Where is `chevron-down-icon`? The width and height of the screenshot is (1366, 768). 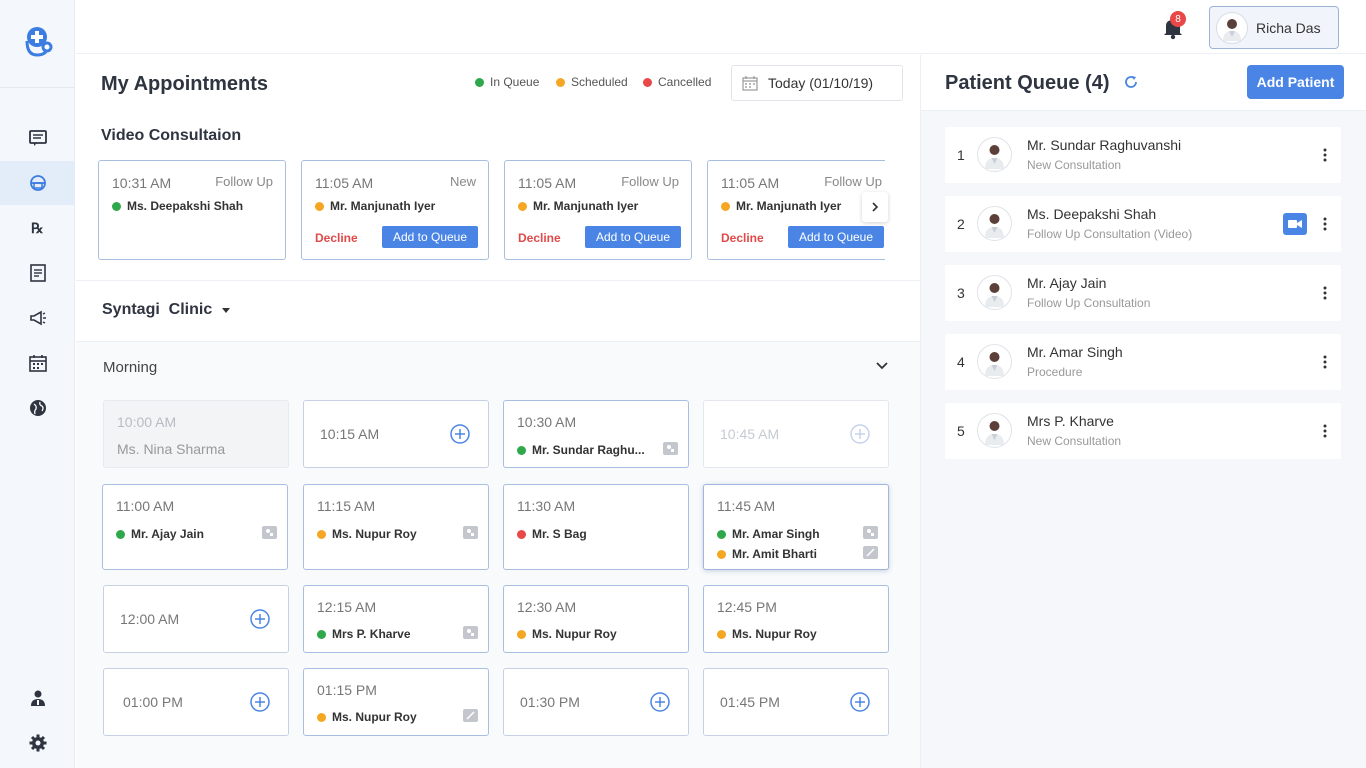 chevron-down-icon is located at coordinates (882, 366).